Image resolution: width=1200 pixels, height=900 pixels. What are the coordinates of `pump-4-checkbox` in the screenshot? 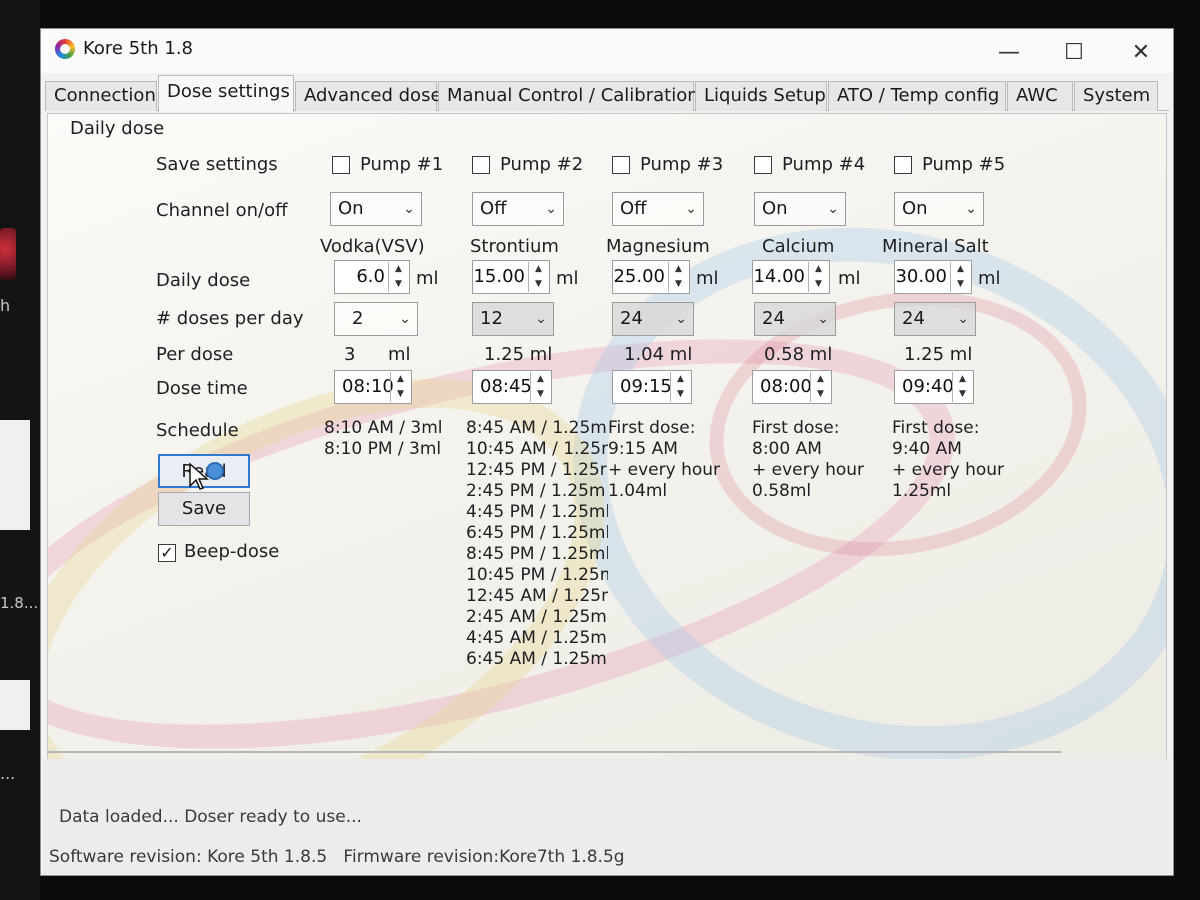 It's located at (763, 165).